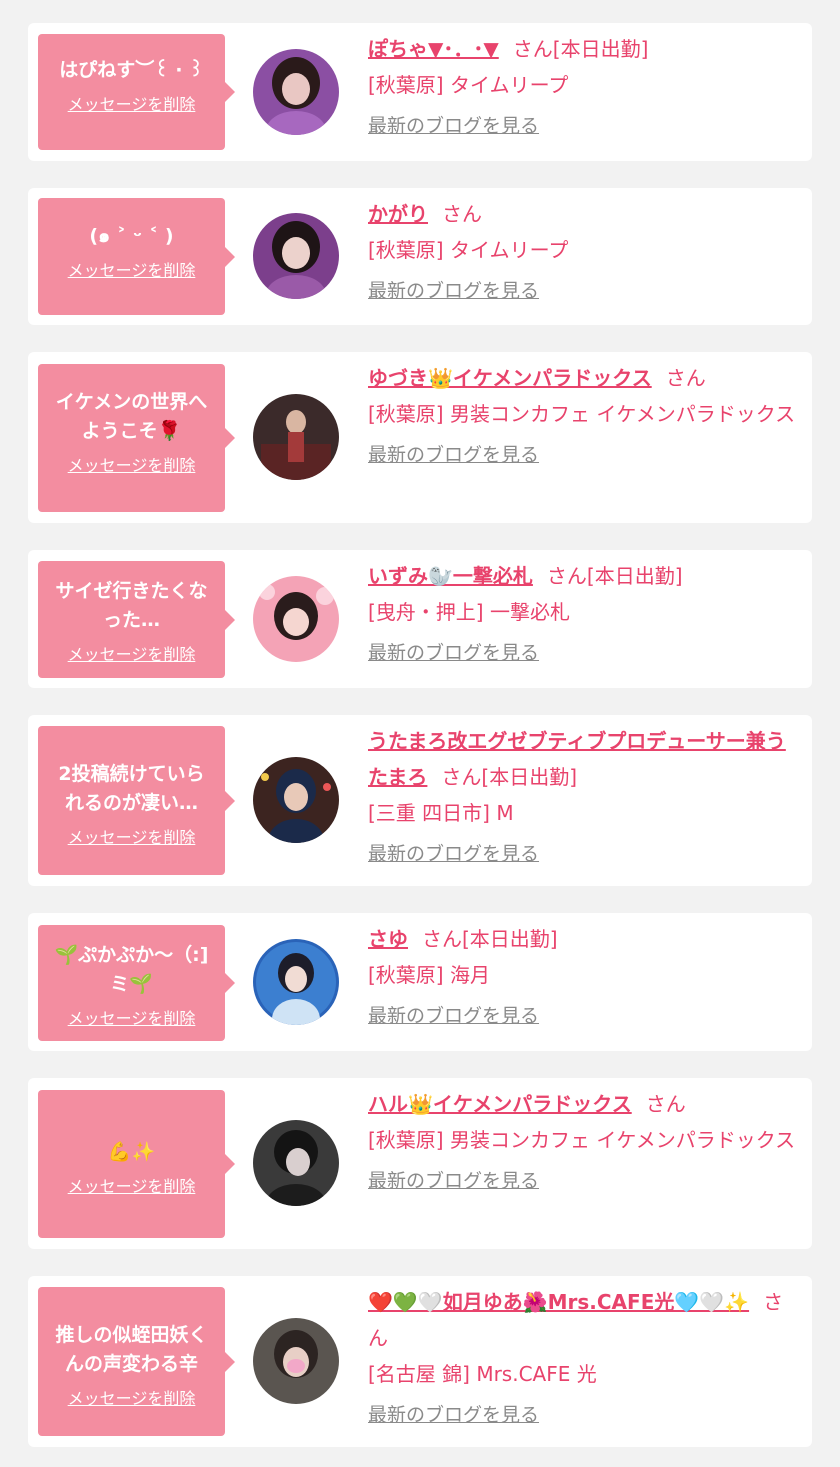 The width and height of the screenshot is (840, 1467). I want to click on name-line: うたまろ改エグゼブティブプロデューサー兼うたまろ さん[本日出勤], so click(583, 759).